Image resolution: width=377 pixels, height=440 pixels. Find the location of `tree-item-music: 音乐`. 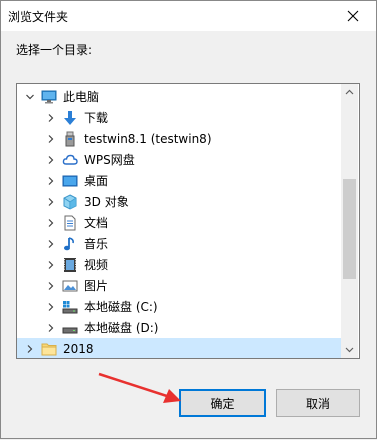

tree-item-music: 音乐 is located at coordinates (179, 243).